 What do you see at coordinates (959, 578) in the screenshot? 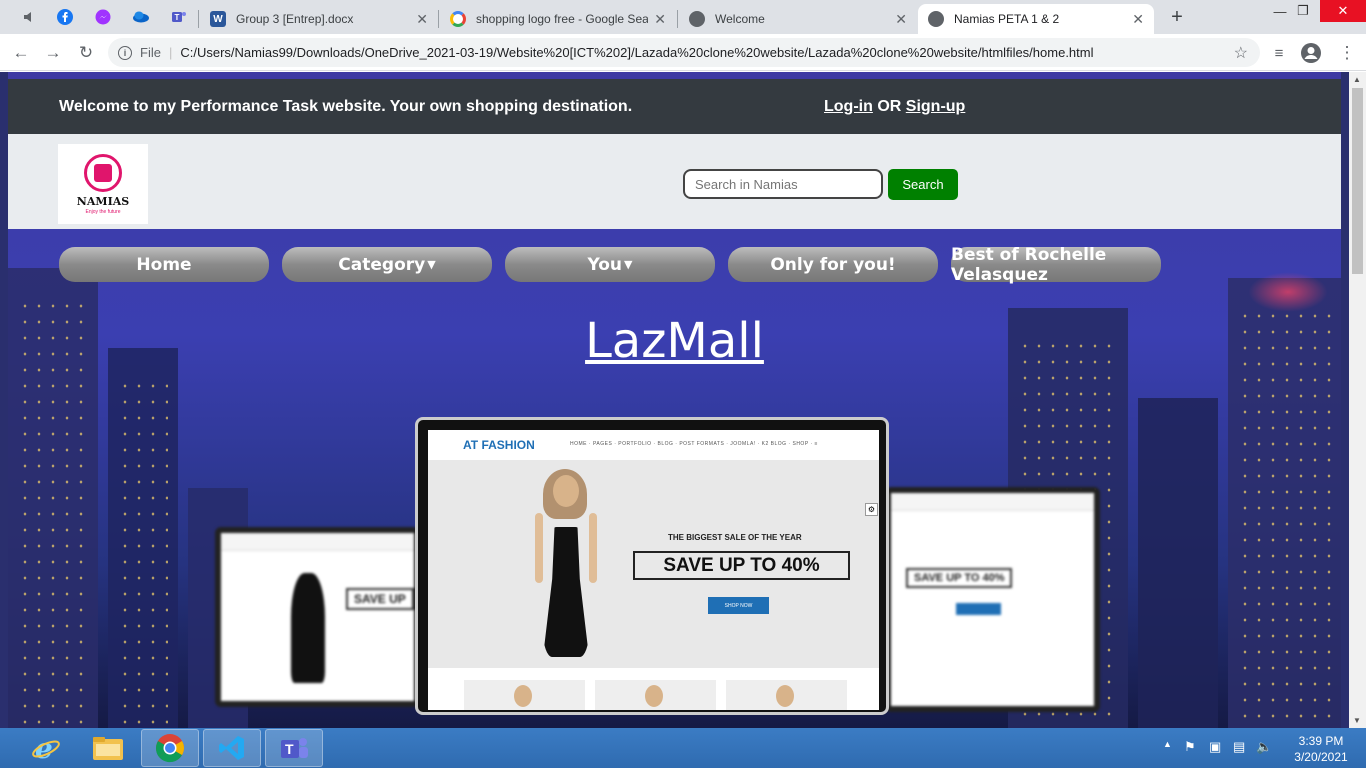
I see `right-save-text: SAVE UP TO 40%` at bounding box center [959, 578].